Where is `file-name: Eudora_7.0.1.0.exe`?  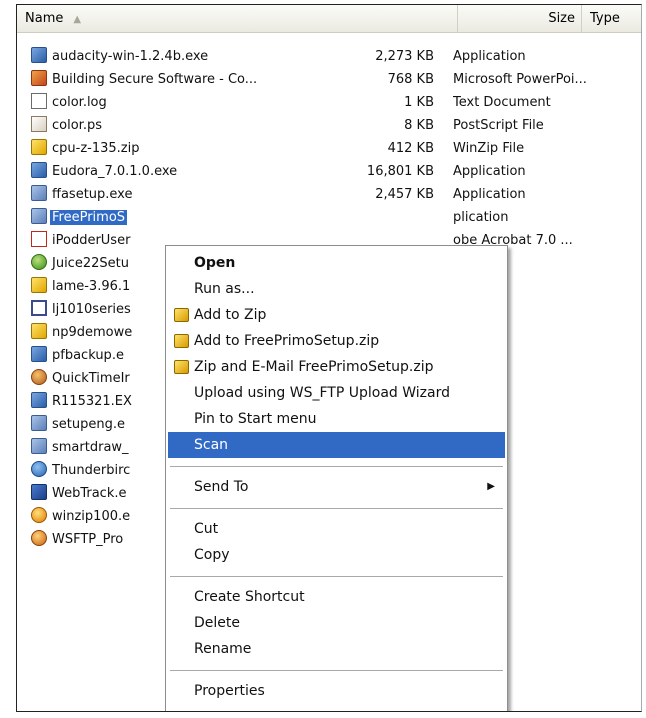 file-name: Eudora_7.0.1.0.exe is located at coordinates (115, 171).